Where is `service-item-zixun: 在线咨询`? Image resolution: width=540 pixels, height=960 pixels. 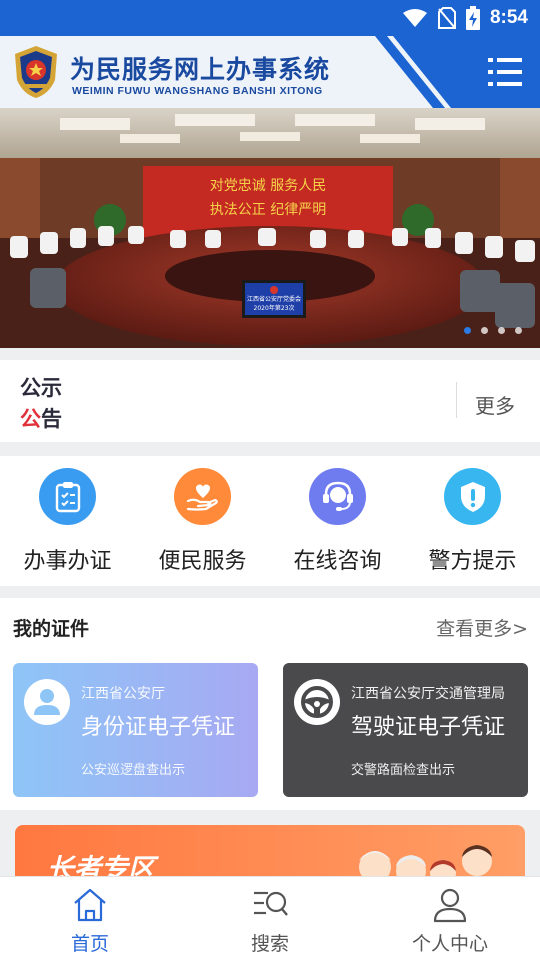
service-item-zixun: 在线咨询 is located at coordinates (337, 521).